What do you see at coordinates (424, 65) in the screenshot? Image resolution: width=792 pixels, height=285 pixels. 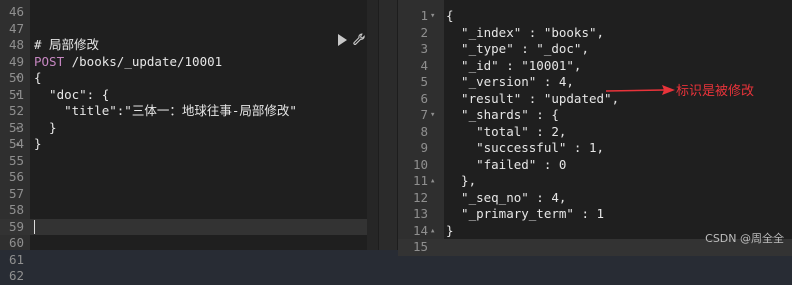 I see `line-number: 4` at bounding box center [424, 65].